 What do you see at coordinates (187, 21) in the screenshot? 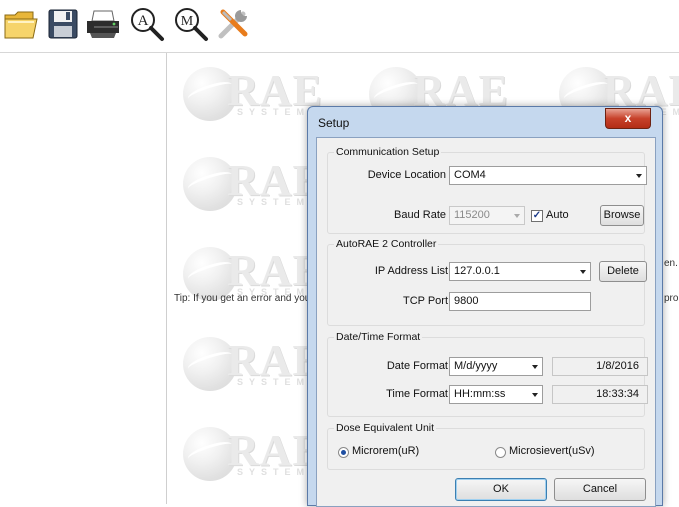
I see `manual-zoom-letter: M` at bounding box center [187, 21].